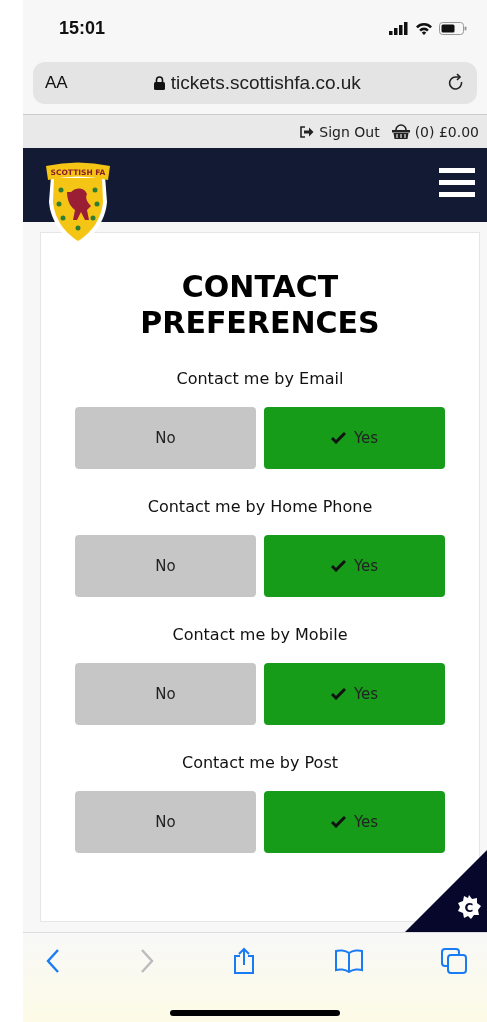 The height and width of the screenshot is (1022, 487). I want to click on basket-icon, so click(400, 131).